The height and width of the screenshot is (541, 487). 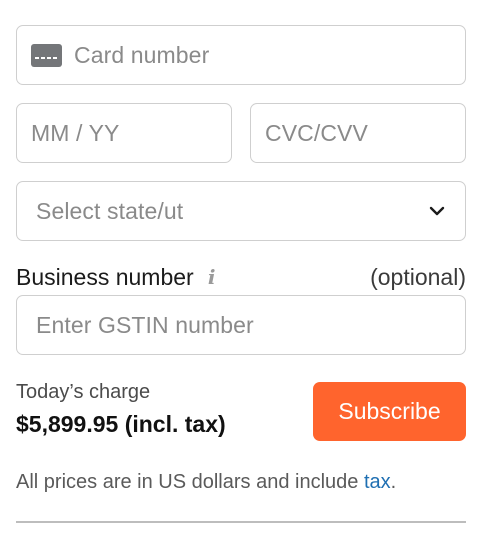 I want to click on business-number-label-row: Business number i (optional), so click(x=241, y=277).